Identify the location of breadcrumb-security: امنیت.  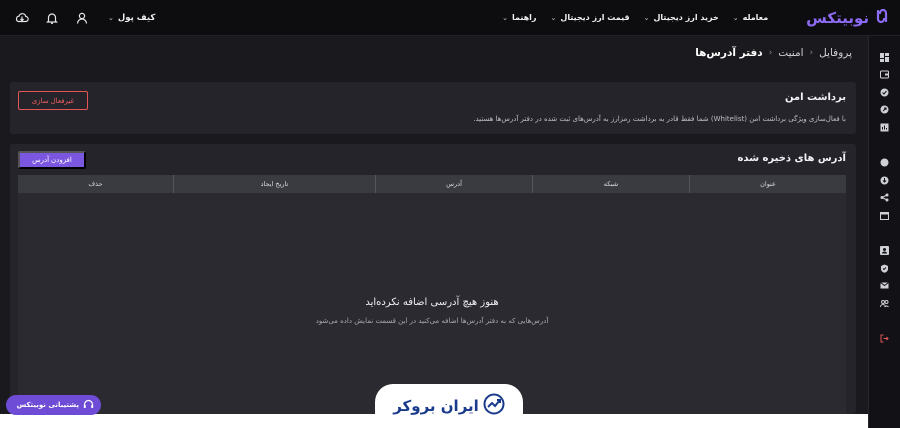
(790, 53).